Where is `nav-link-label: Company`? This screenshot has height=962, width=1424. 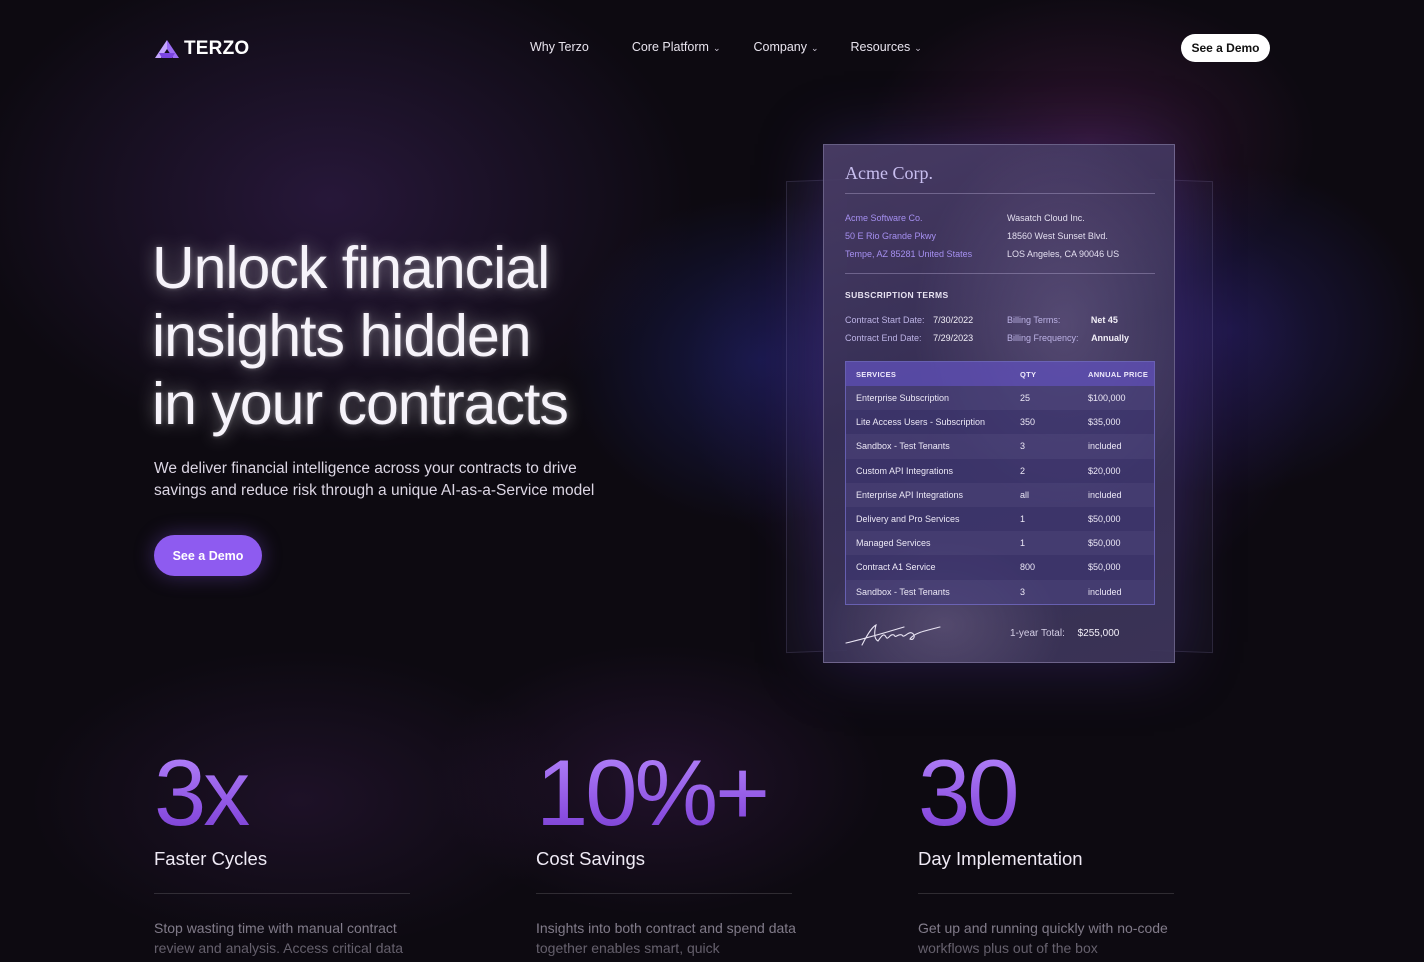
nav-link-label: Company is located at coordinates (780, 47).